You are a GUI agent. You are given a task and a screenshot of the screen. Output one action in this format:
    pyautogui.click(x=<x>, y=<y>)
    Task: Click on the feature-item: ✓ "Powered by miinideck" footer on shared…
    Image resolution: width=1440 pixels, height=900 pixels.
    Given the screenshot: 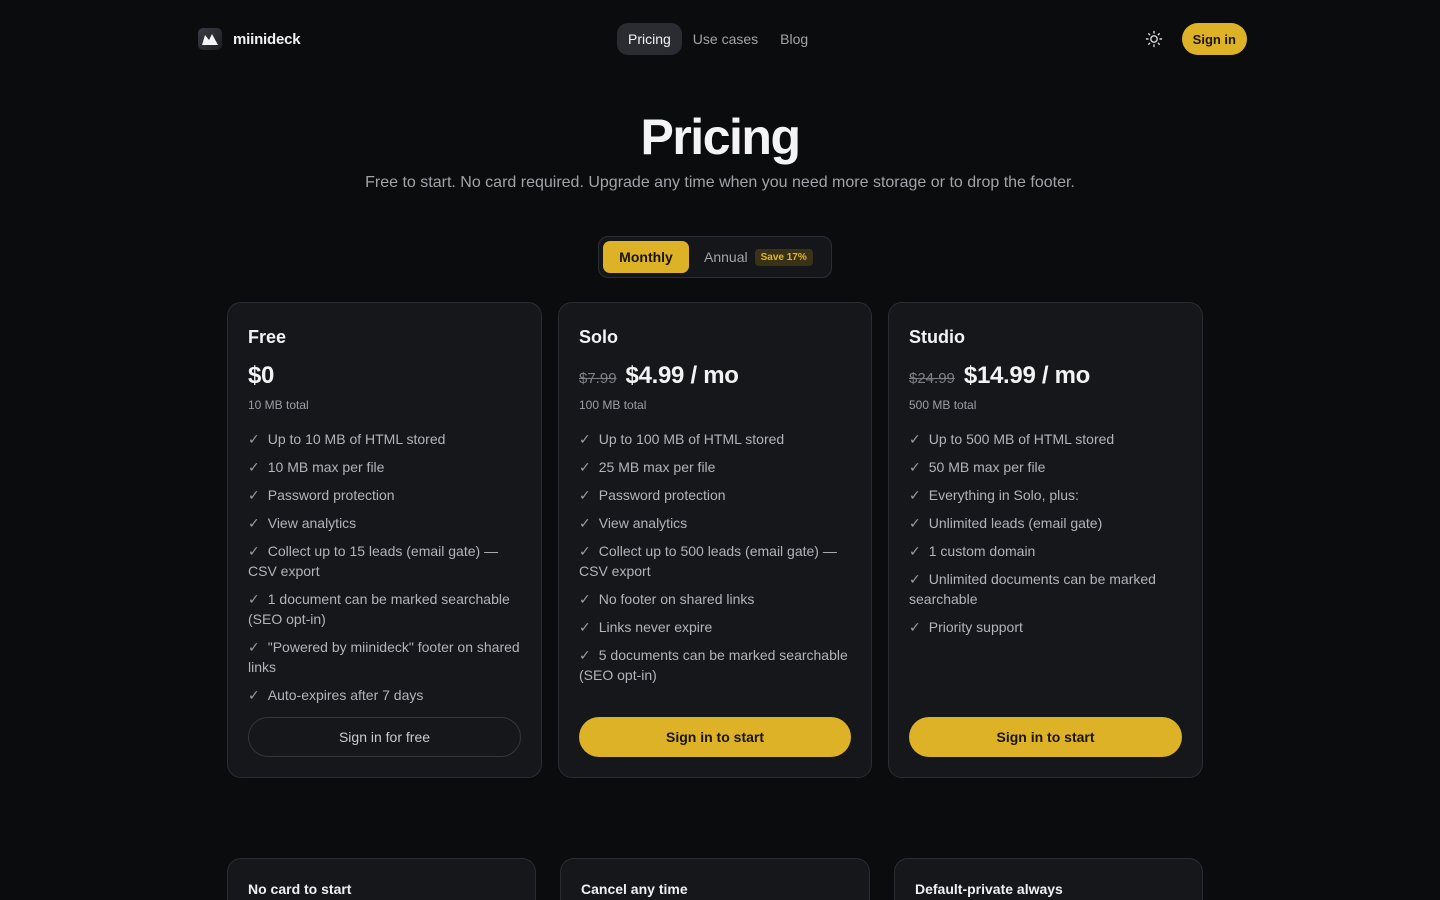 What is the action you would take?
    pyautogui.click(x=384, y=657)
    